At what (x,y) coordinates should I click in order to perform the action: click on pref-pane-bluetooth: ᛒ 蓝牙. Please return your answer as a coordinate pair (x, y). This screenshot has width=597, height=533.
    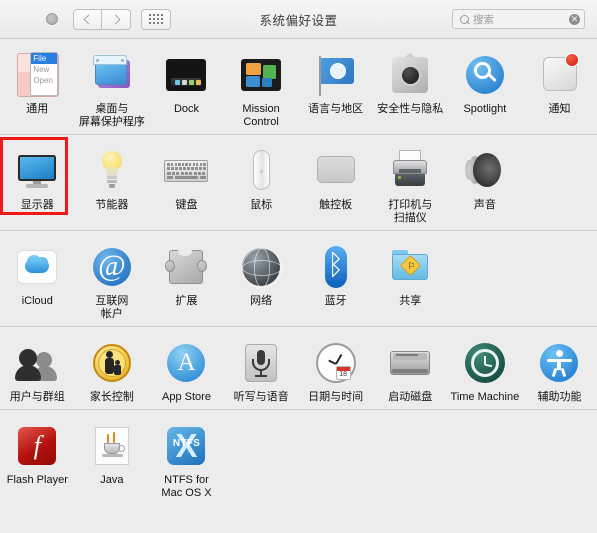
    Looking at the image, I should click on (335, 280).